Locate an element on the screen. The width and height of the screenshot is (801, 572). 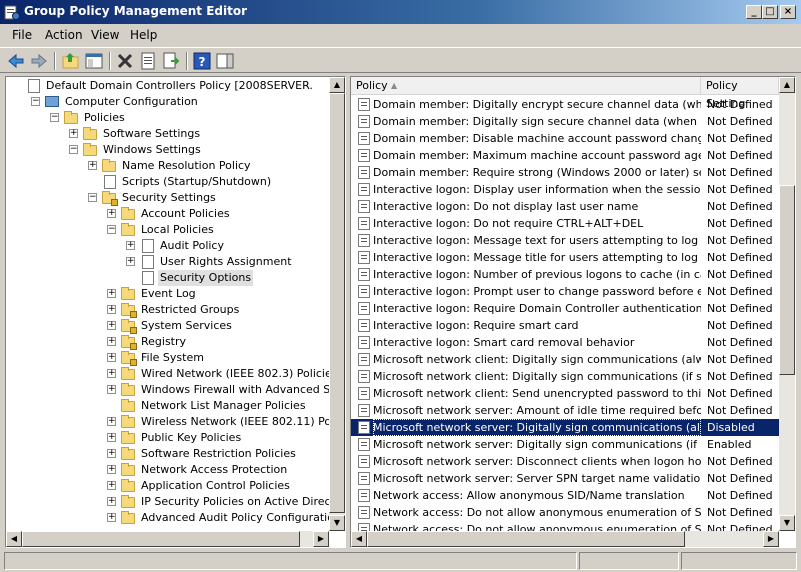
tree-node: + Advanced Audit Policy Configuration is located at coordinates (173, 518).